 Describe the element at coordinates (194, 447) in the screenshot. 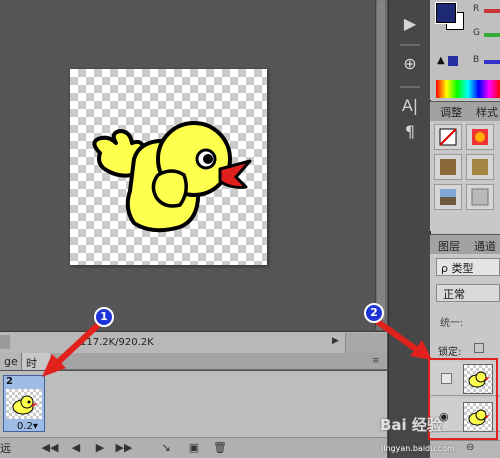

I see `duplicate-frame-icon: ▣` at that location.